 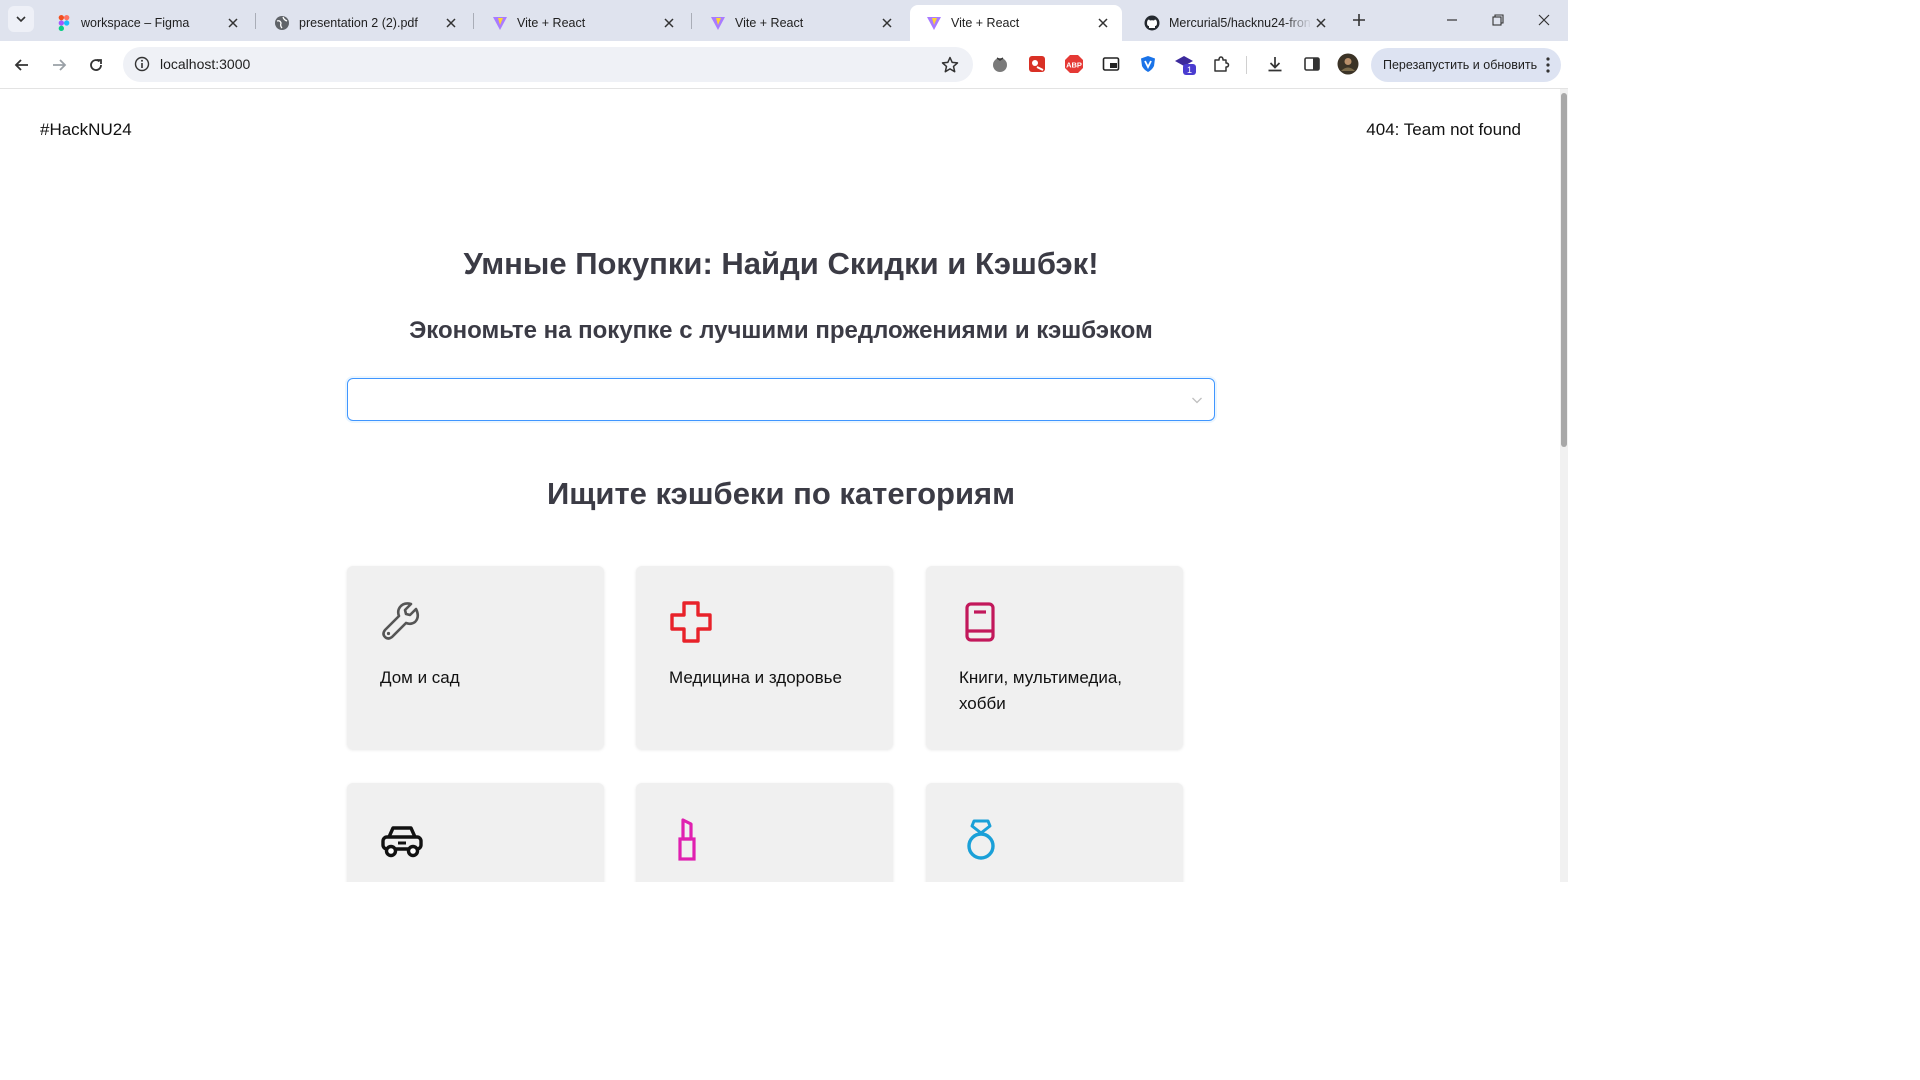 I want to click on tab-title: Mercurial5/hacknu24-front, so click(x=1240, y=23).